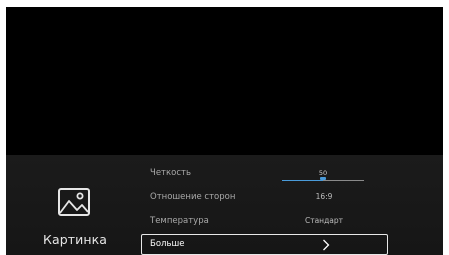 This screenshot has width=449, height=255. I want to click on category-picture: Картинка, so click(75, 219).